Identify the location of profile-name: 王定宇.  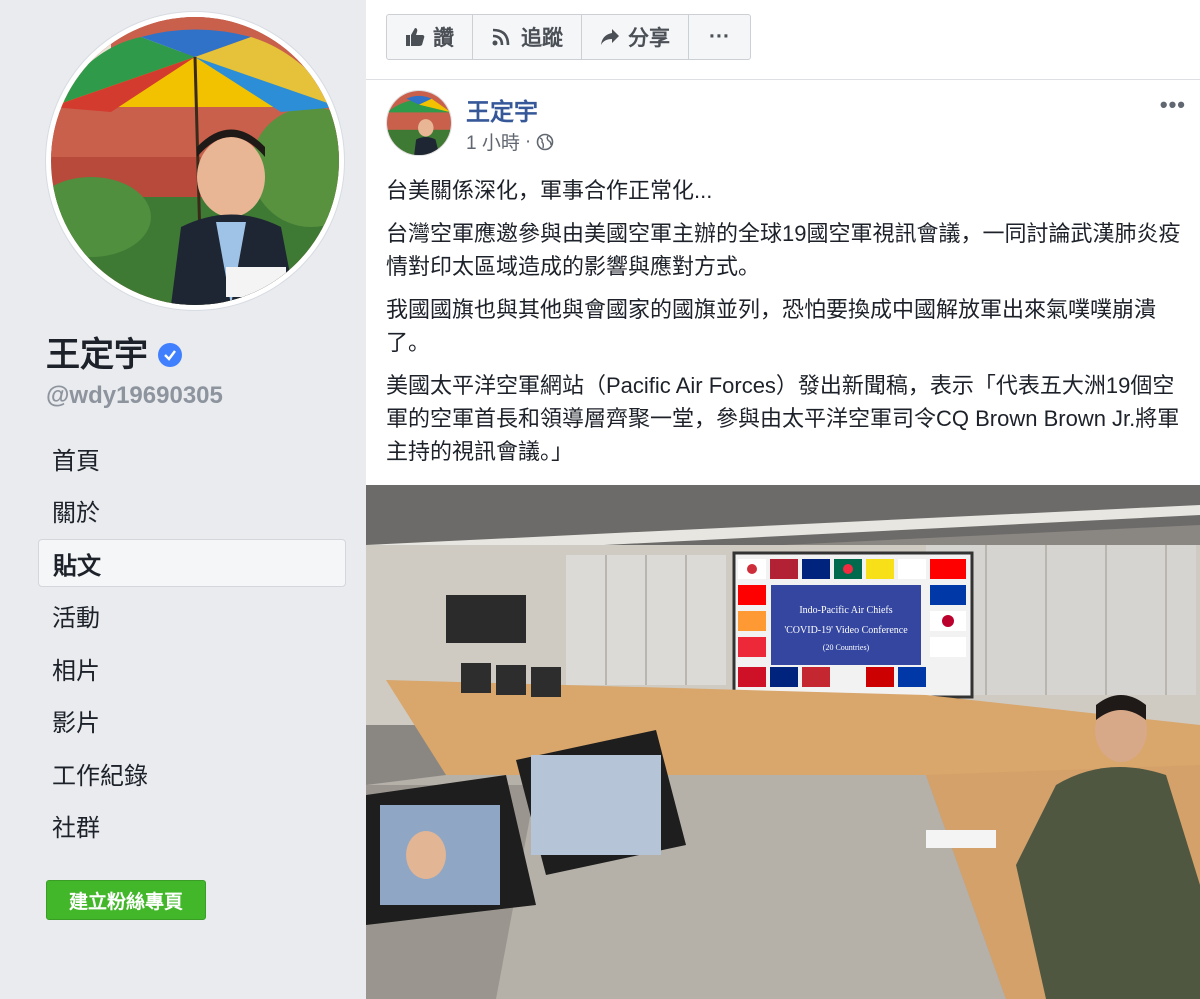
(114, 355).